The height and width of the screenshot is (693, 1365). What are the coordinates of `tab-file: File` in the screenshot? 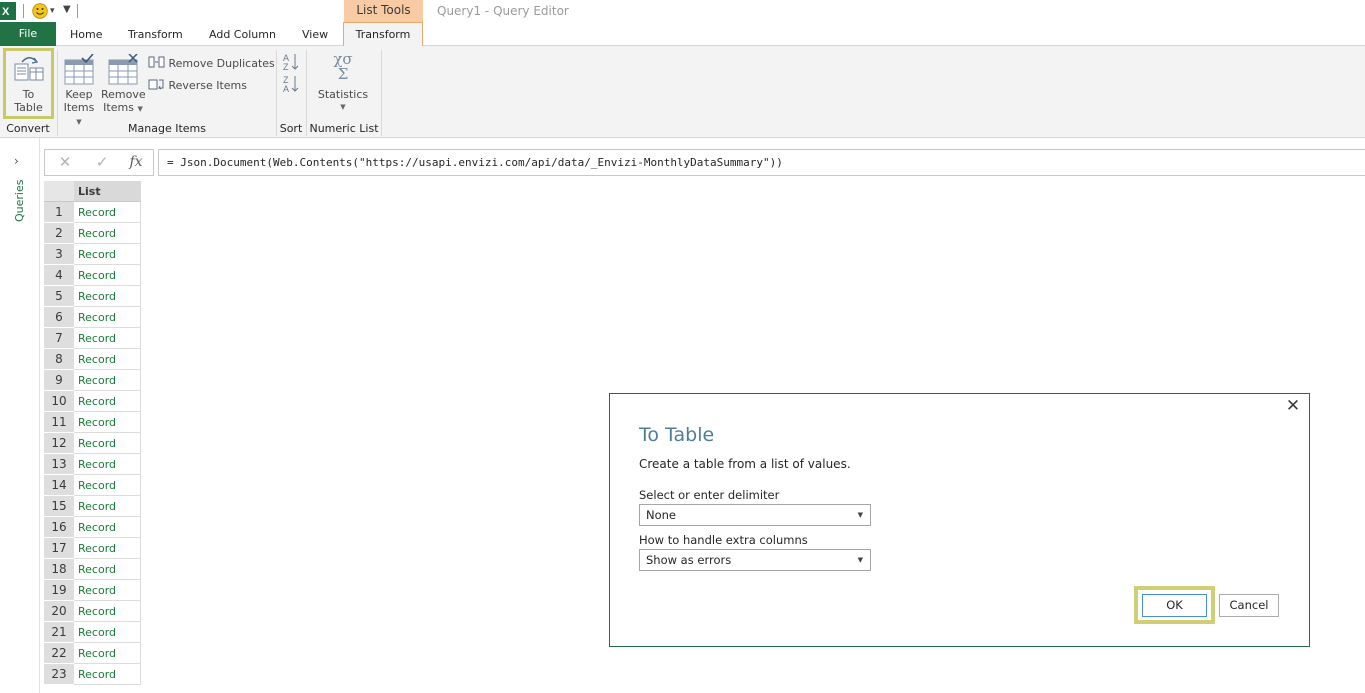 It's located at (28, 34).